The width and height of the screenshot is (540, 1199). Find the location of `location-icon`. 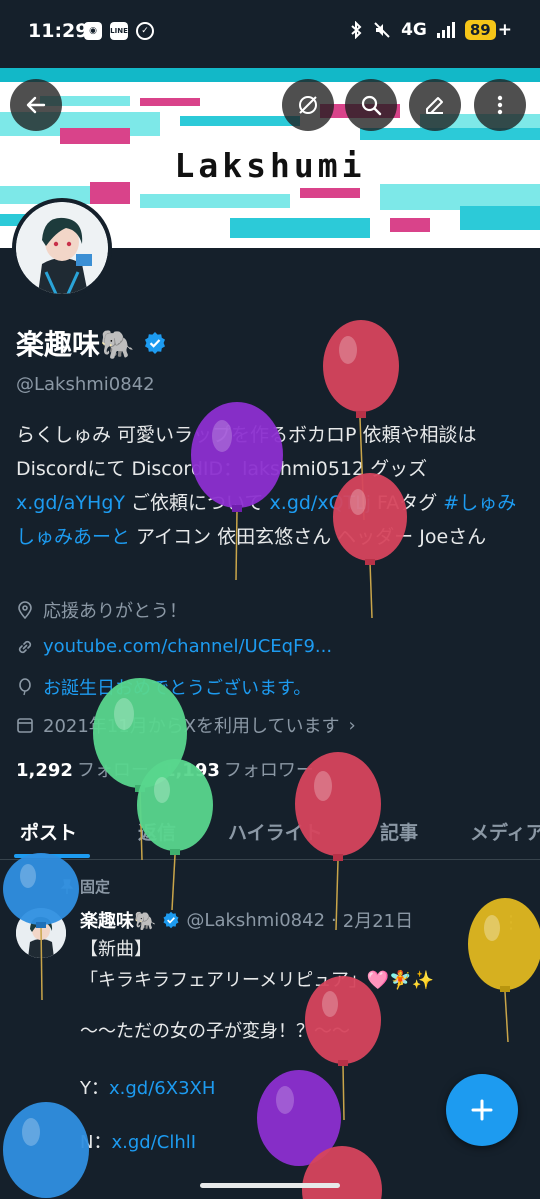

location-icon is located at coordinates (25, 610).